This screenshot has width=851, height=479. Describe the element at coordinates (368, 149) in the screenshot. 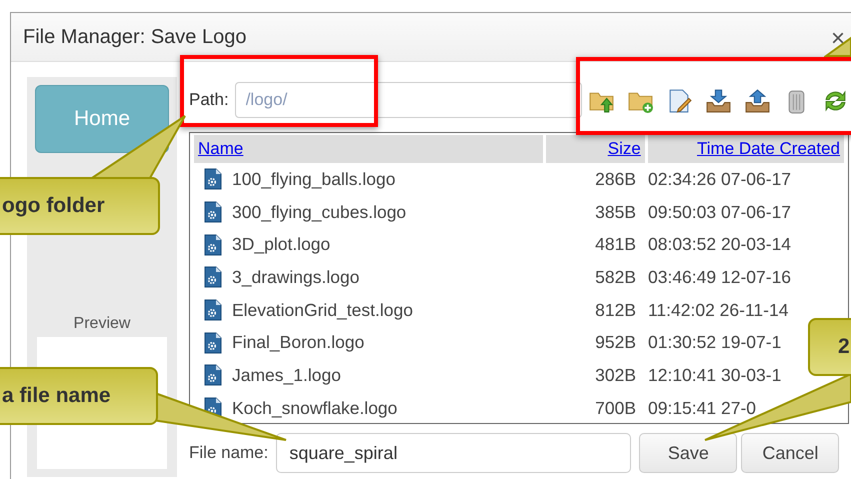

I see `column-header: Name` at that location.